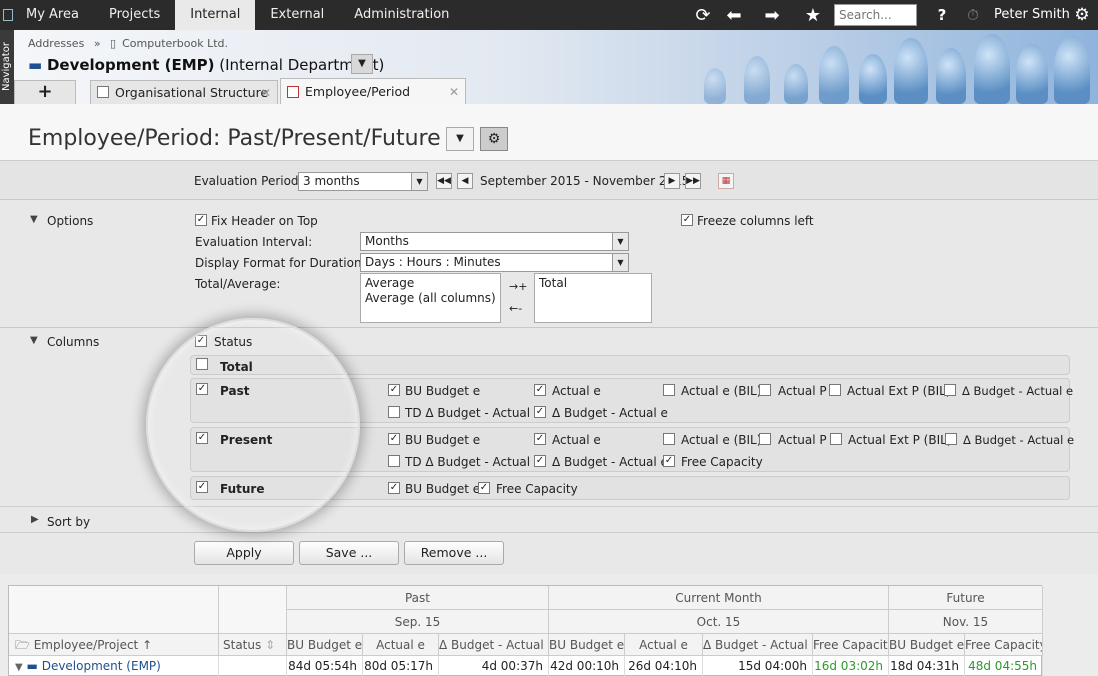 The width and height of the screenshot is (1098, 676). What do you see at coordinates (540, 412) in the screenshot?
I see `past-delta2-checkbox: ✓` at bounding box center [540, 412].